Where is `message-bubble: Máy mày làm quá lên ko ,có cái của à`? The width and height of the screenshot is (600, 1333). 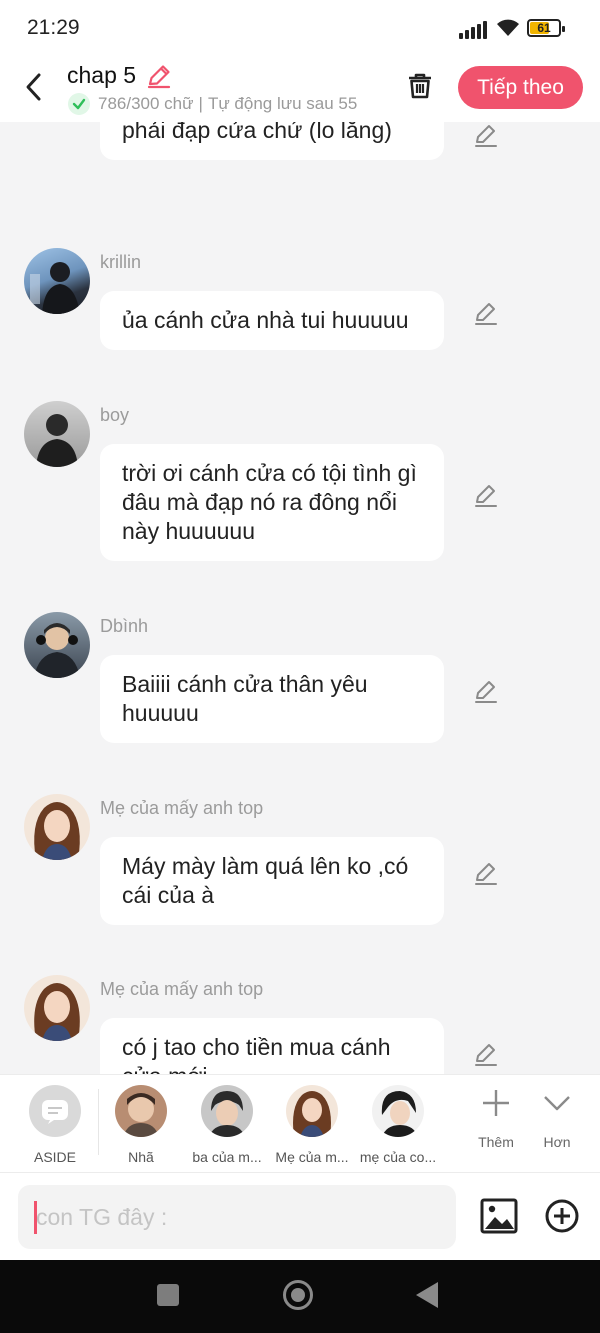 message-bubble: Máy mày làm quá lên ko ,có cái của à is located at coordinates (272, 881).